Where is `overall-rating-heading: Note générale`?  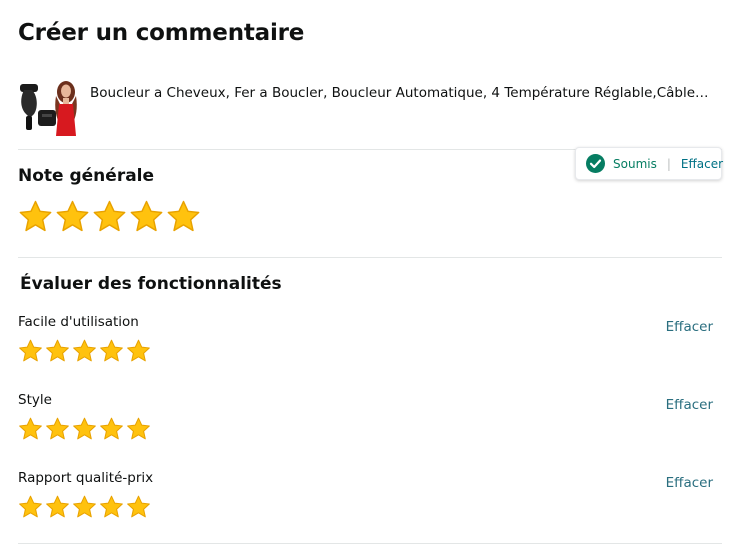 overall-rating-heading: Note générale is located at coordinates (86, 176).